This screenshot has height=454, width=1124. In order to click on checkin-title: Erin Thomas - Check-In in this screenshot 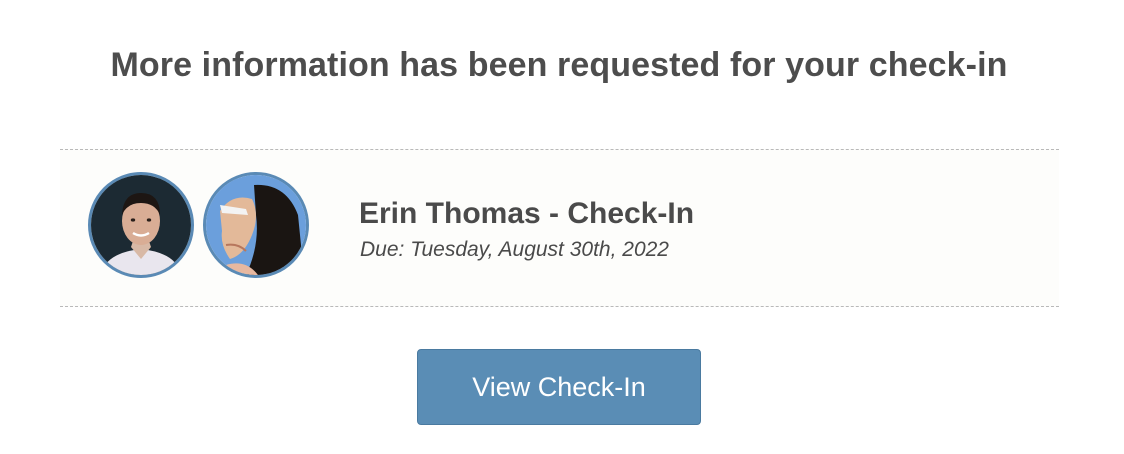, I will do `click(527, 213)`.